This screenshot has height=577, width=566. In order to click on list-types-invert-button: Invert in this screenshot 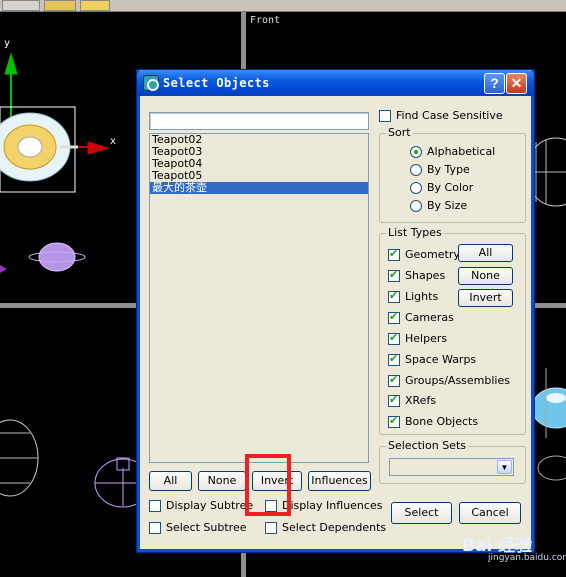, I will do `click(485, 298)`.